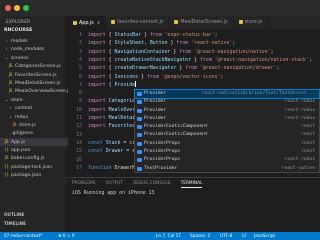 The height and width of the screenshot is (240, 320). I want to click on editor-tab: MealDetailScreen.js, so click(201, 22).